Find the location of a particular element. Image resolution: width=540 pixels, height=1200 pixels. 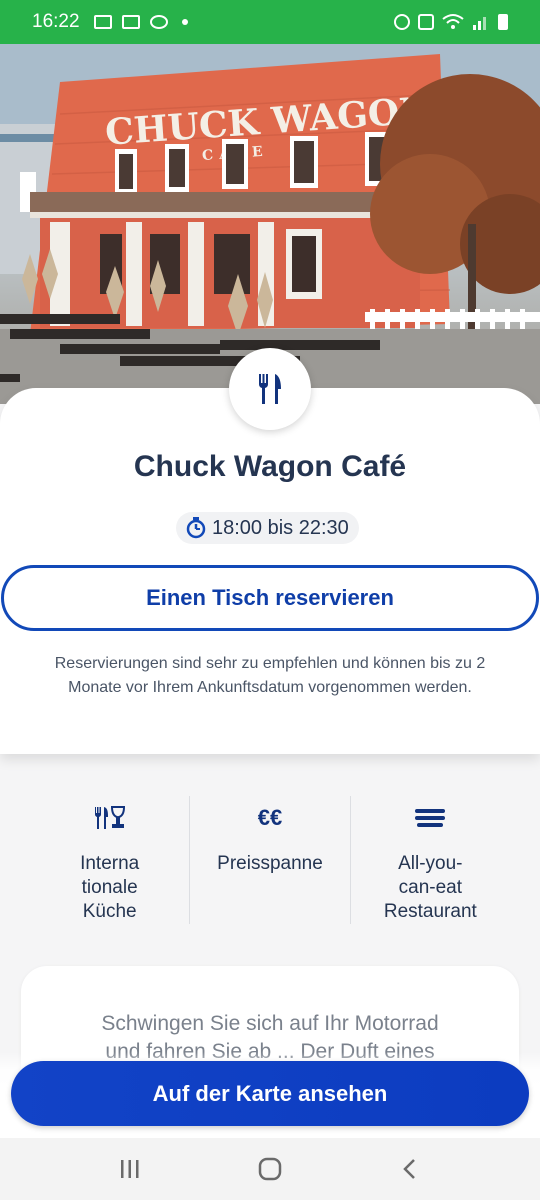

back-icon is located at coordinates (410, 1169).